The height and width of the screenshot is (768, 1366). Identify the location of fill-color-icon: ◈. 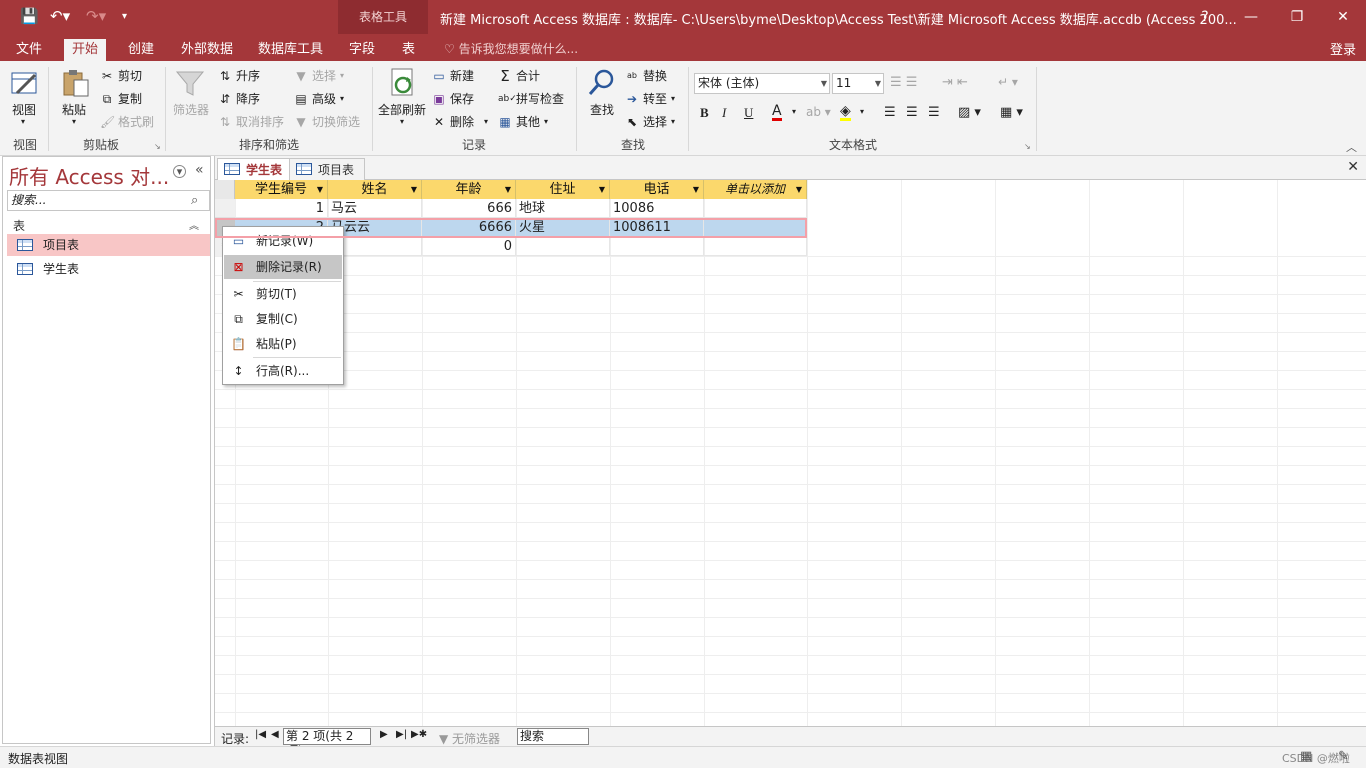
(845, 112).